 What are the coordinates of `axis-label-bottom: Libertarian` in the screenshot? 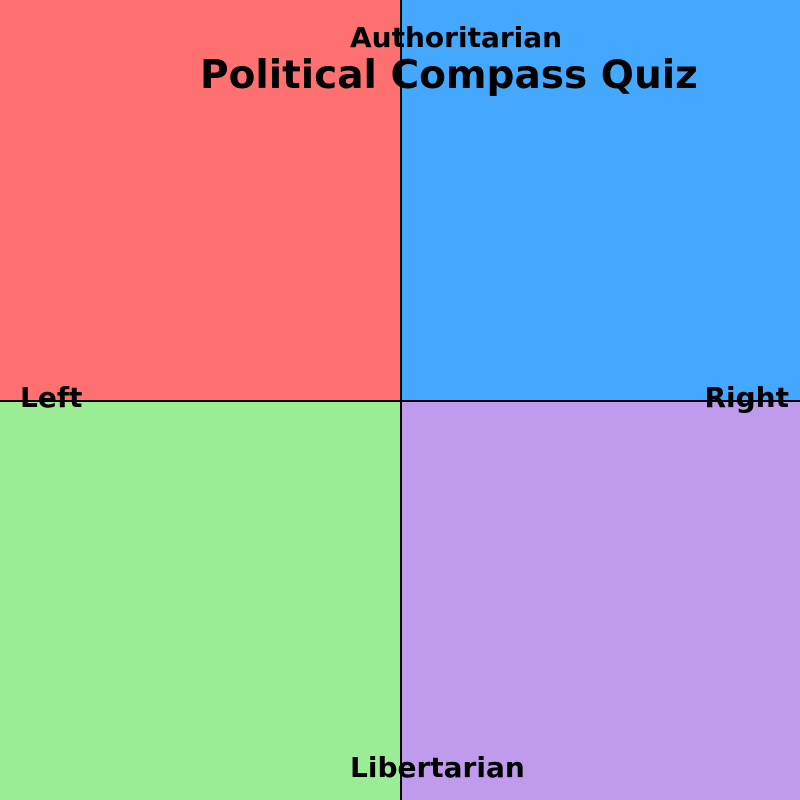 It's located at (437, 767).